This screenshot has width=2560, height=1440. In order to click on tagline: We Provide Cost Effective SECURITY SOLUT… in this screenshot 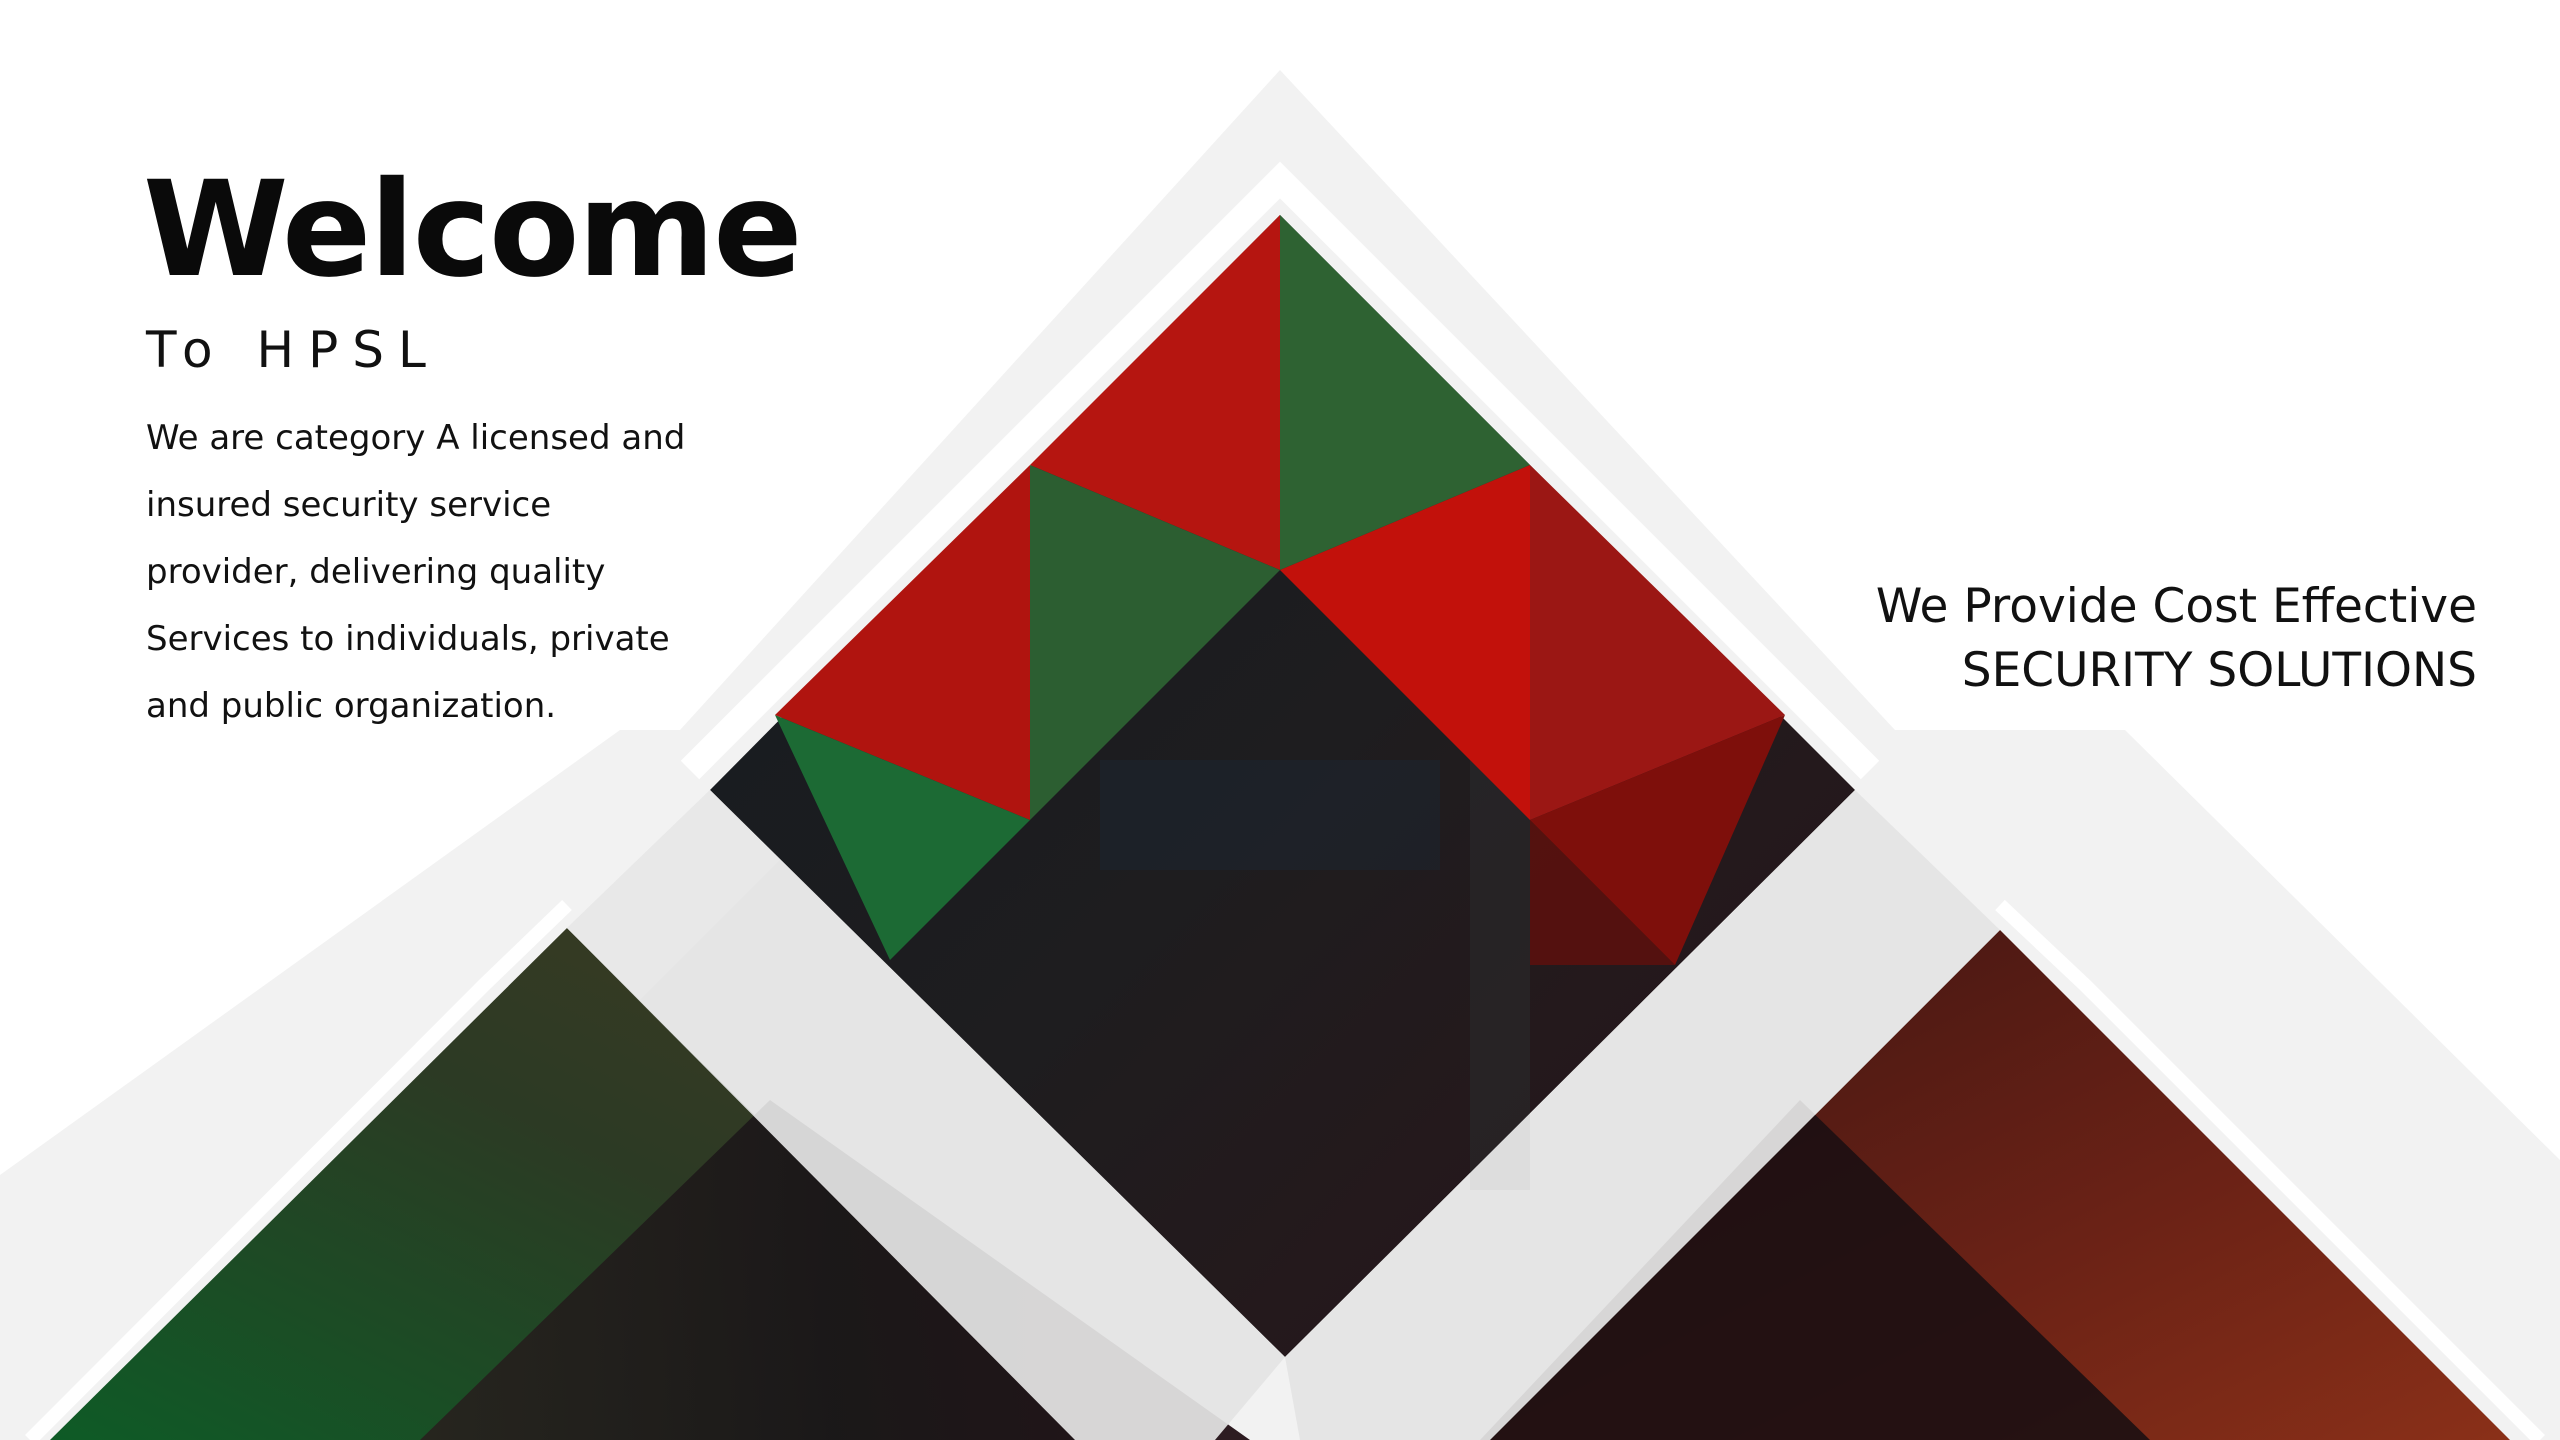, I will do `click(2176, 639)`.